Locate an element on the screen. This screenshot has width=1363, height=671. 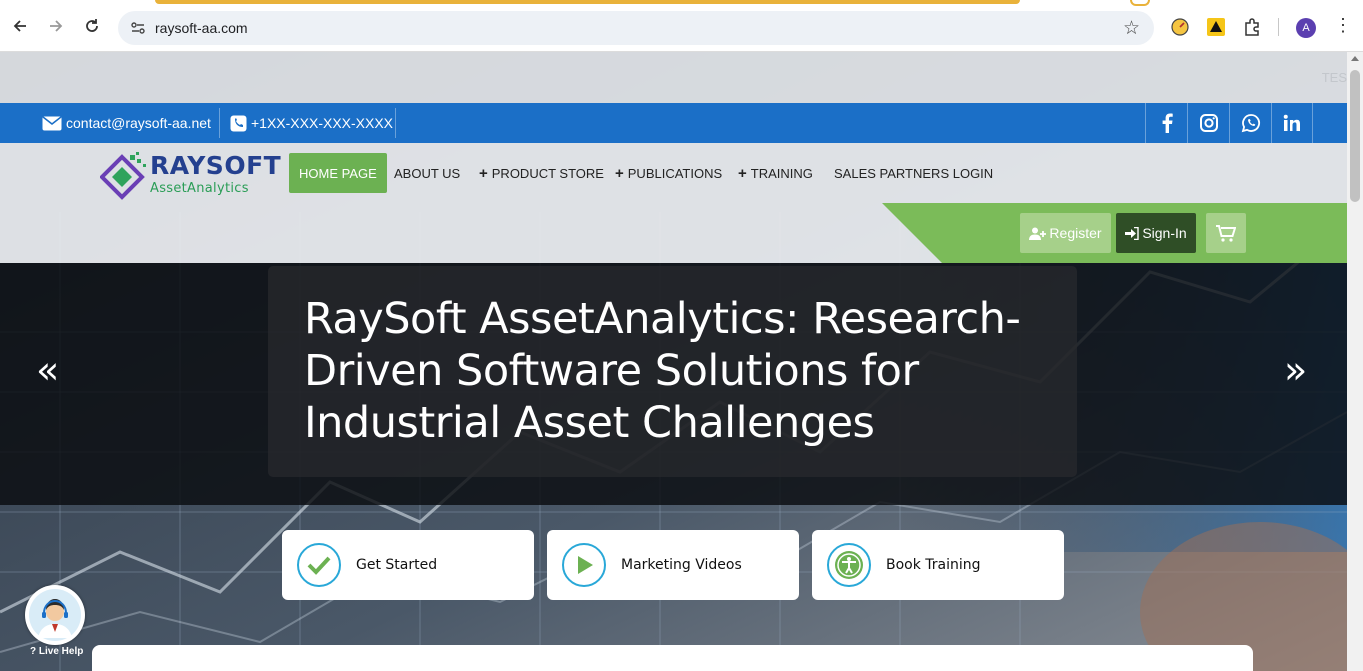
live-help-widget: ? Live Help is located at coordinates (55, 622).